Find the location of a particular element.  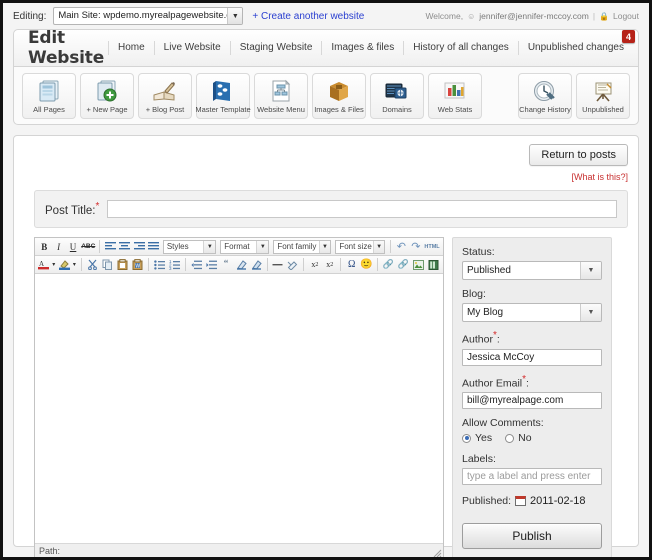

outdent-icon is located at coordinates (196, 264).